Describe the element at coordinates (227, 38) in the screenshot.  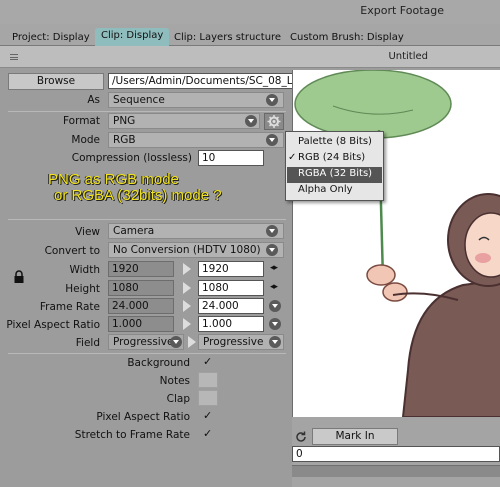
I see `tab-clip-layers-structure: Clip: Layers structure` at that location.